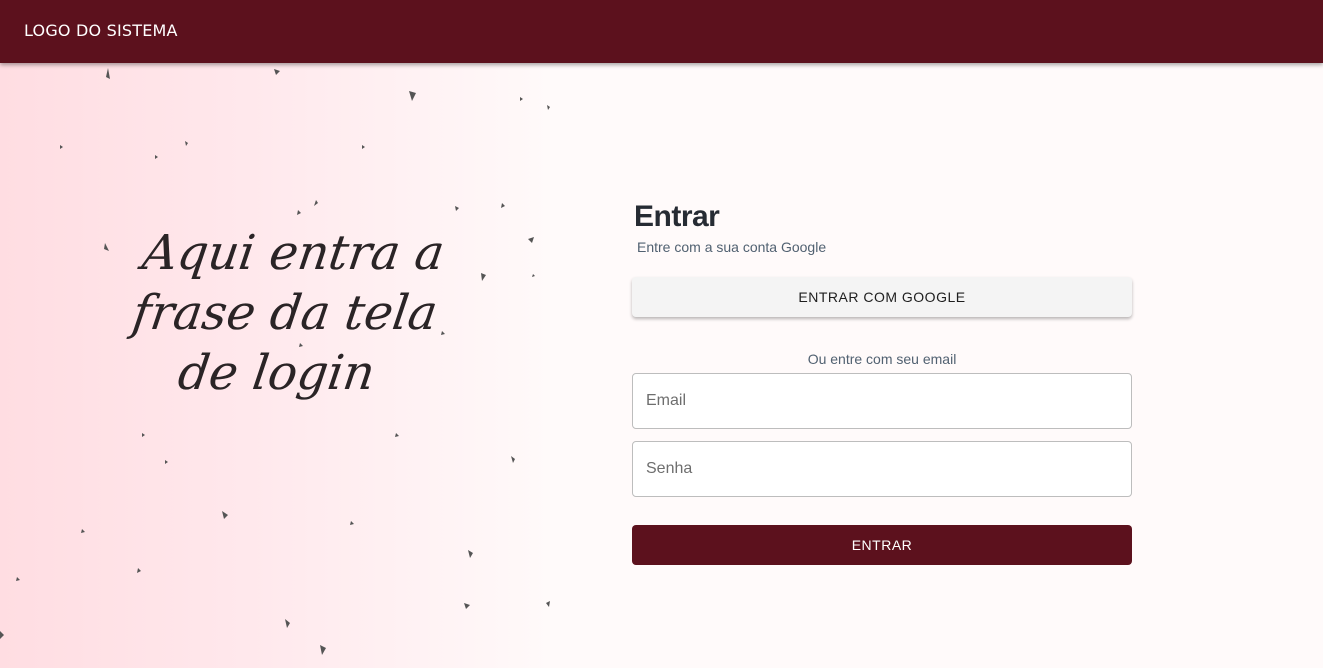 The height and width of the screenshot is (668, 1323). What do you see at coordinates (882, 545) in the screenshot?
I see `submit-button: ENTRAR` at bounding box center [882, 545].